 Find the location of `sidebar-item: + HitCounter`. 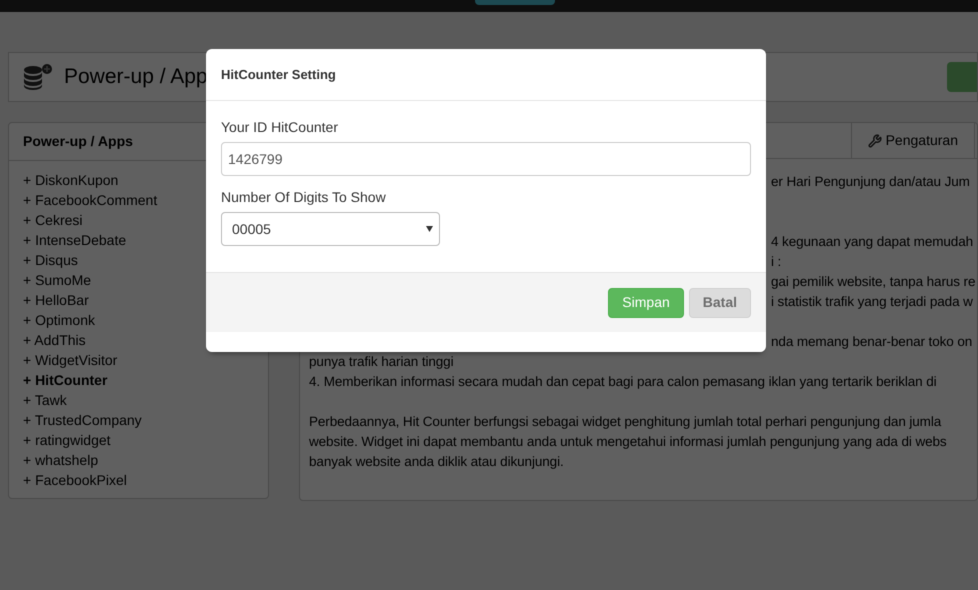

sidebar-item: + HitCounter is located at coordinates (65, 380).